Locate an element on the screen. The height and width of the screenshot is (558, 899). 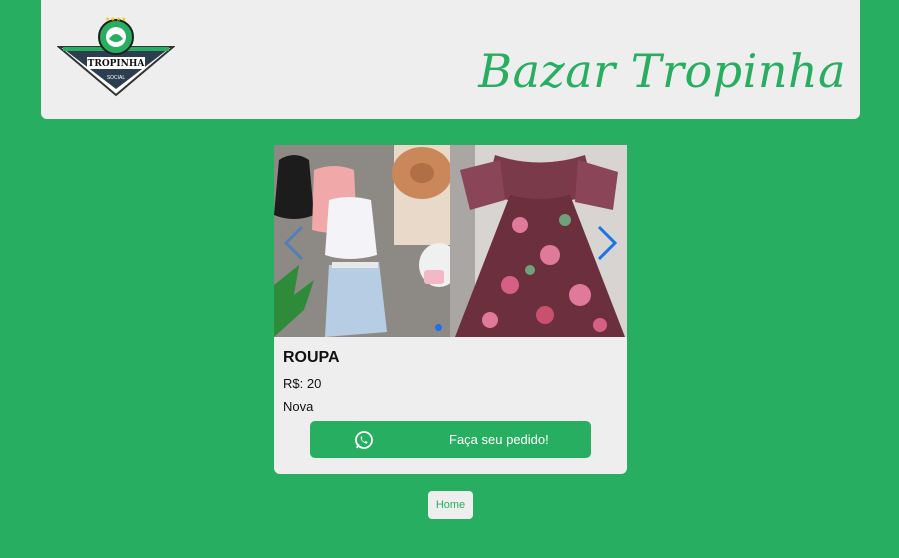
tropinha-logo: ★★★★ TROPINHA SOCIAL is located at coordinates (116, 56).